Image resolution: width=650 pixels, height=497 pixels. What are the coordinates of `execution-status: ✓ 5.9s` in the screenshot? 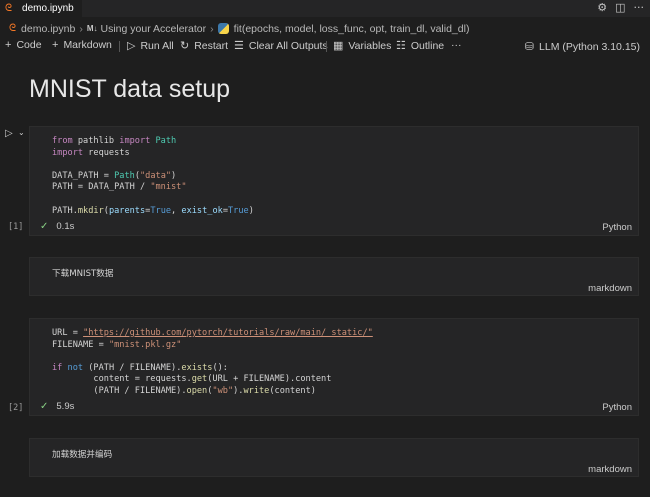 It's located at (57, 406).